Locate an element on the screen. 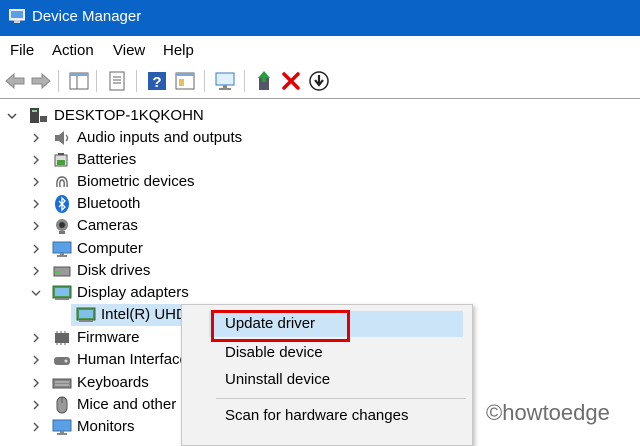 The width and height of the screenshot is (640, 446). window-title: Device Manager is located at coordinates (87, 16).